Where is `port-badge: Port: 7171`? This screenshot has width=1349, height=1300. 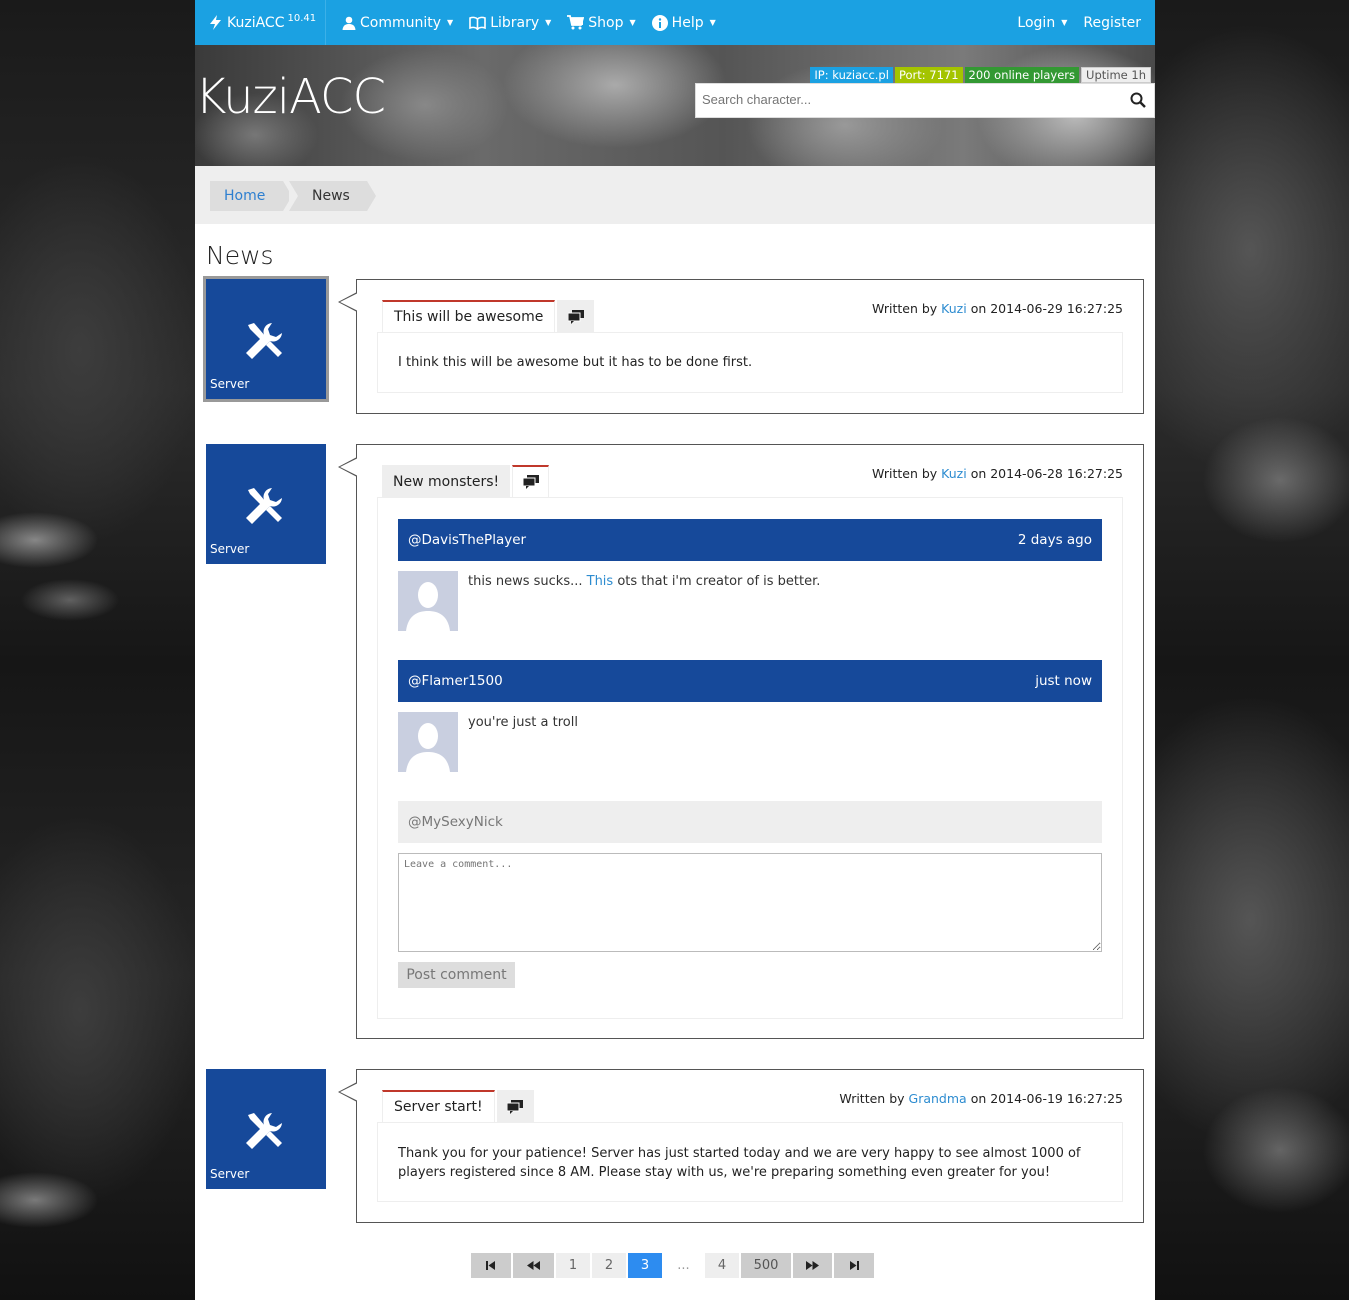 port-badge: Port: 7171 is located at coordinates (928, 75).